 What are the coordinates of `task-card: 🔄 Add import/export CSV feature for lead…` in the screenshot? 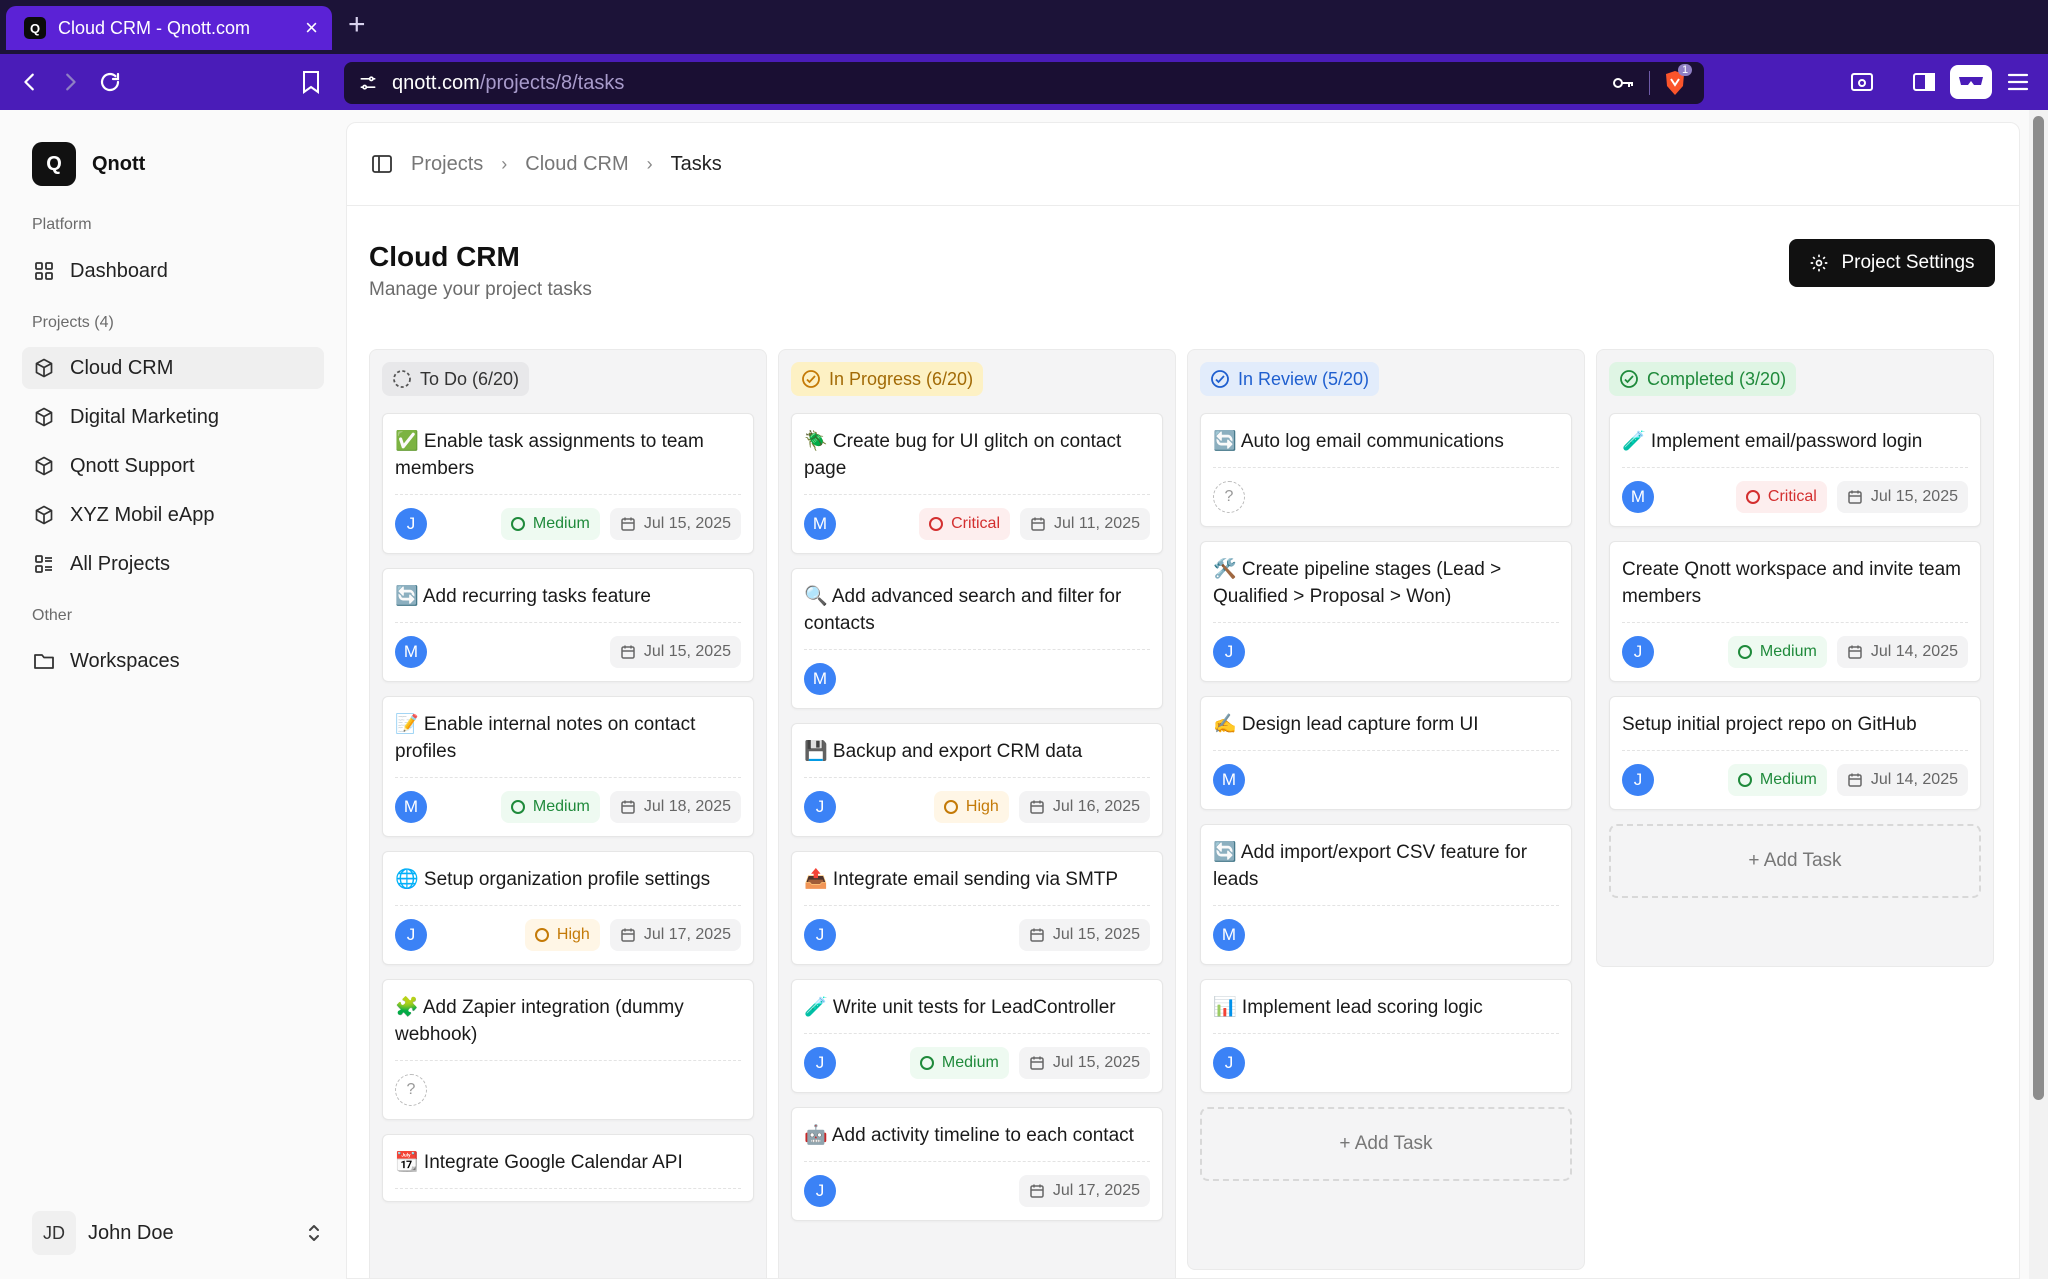 It's located at (1386, 894).